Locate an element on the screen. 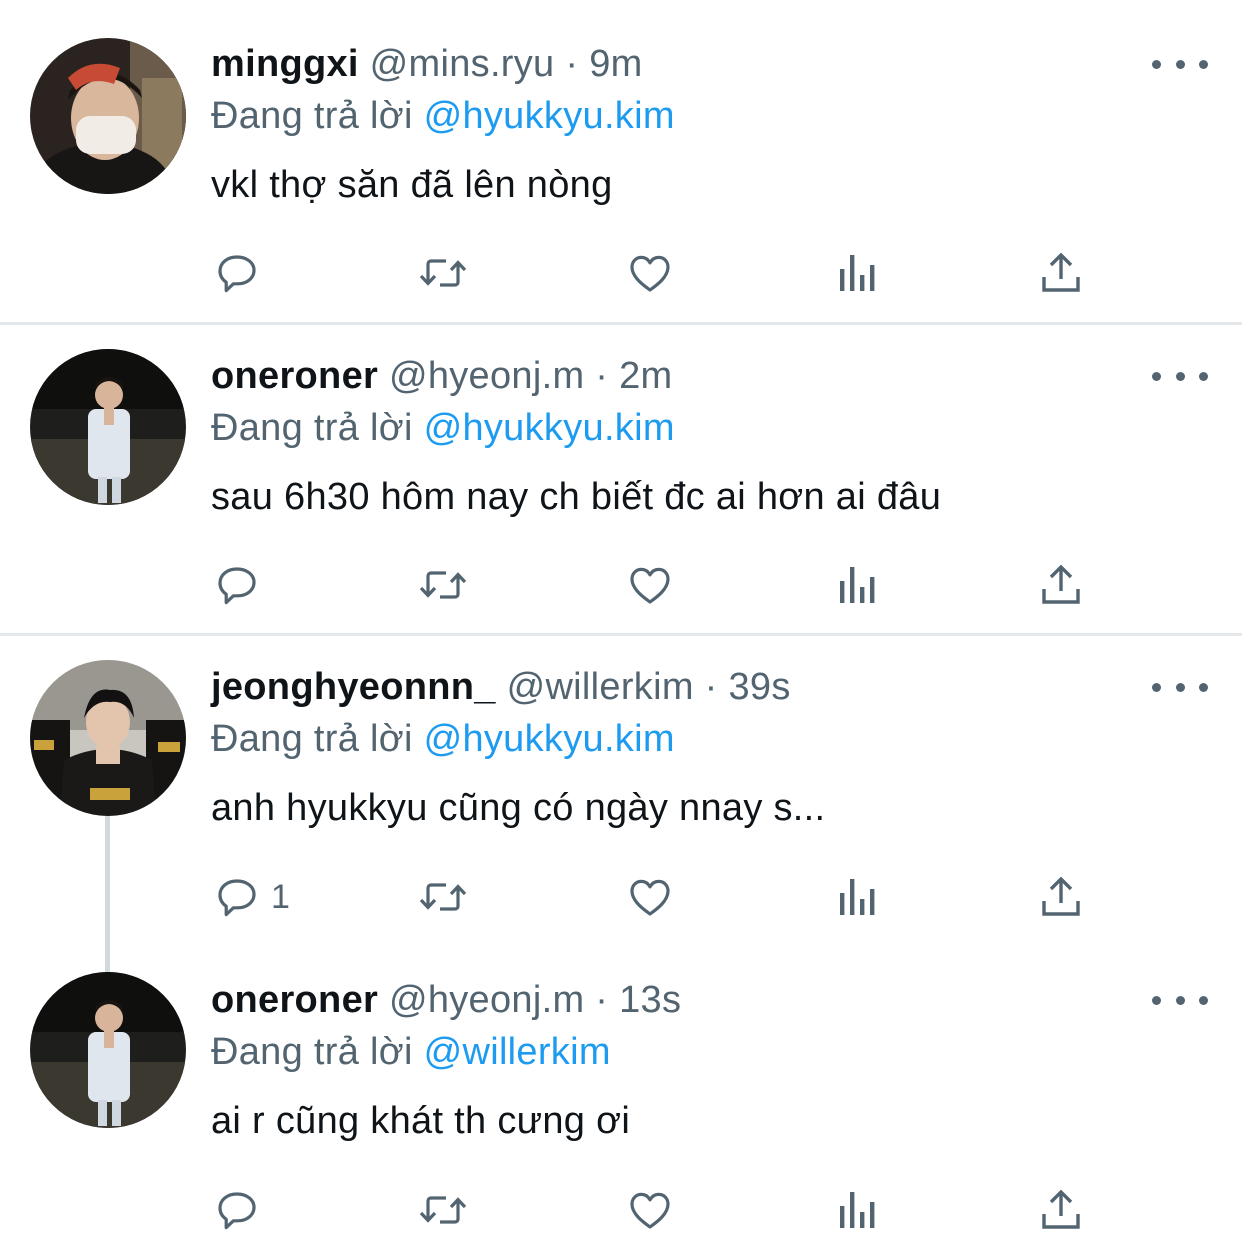 The image size is (1242, 1257). tweet-header: oneroner @hyeonj.m · 2m is located at coordinates (442, 376).